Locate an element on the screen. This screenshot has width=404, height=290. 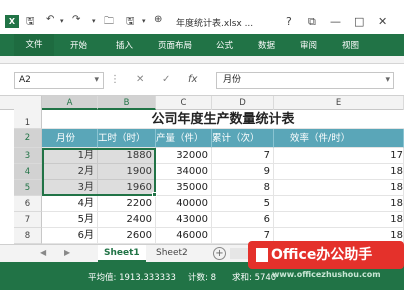
ribbon-collapsed-area is located at coordinates (202, 60).